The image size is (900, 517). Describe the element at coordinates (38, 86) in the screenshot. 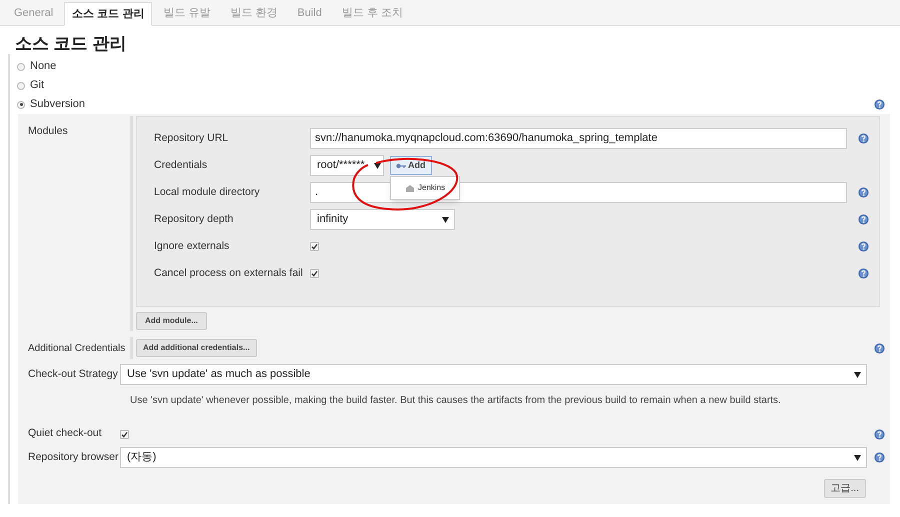

I see `radio-label: Git` at that location.